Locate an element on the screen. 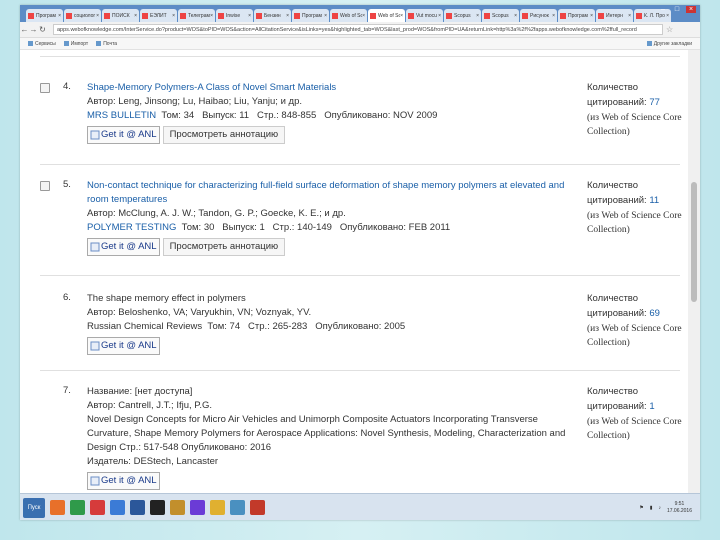  journal-link: MRS BULLETIN is located at coordinates (121, 115).